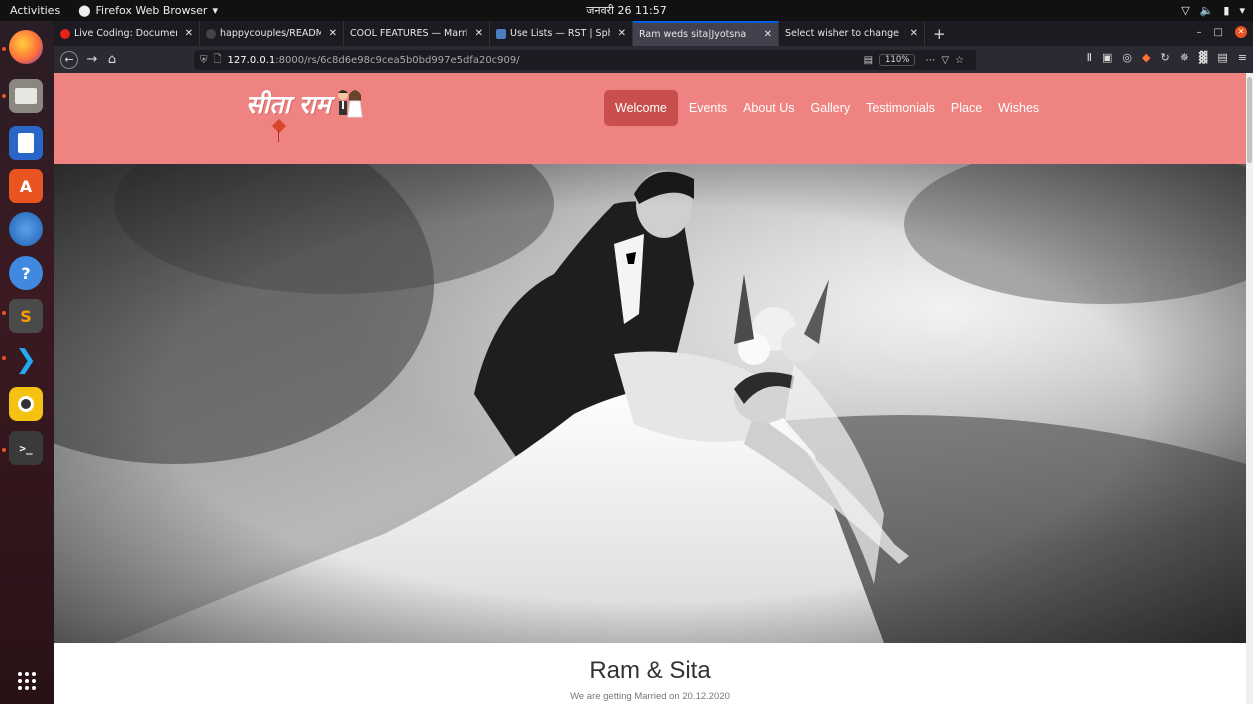 The height and width of the screenshot is (704, 1253). I want to click on dock: A ? S ❯ >_, so click(27, 362).